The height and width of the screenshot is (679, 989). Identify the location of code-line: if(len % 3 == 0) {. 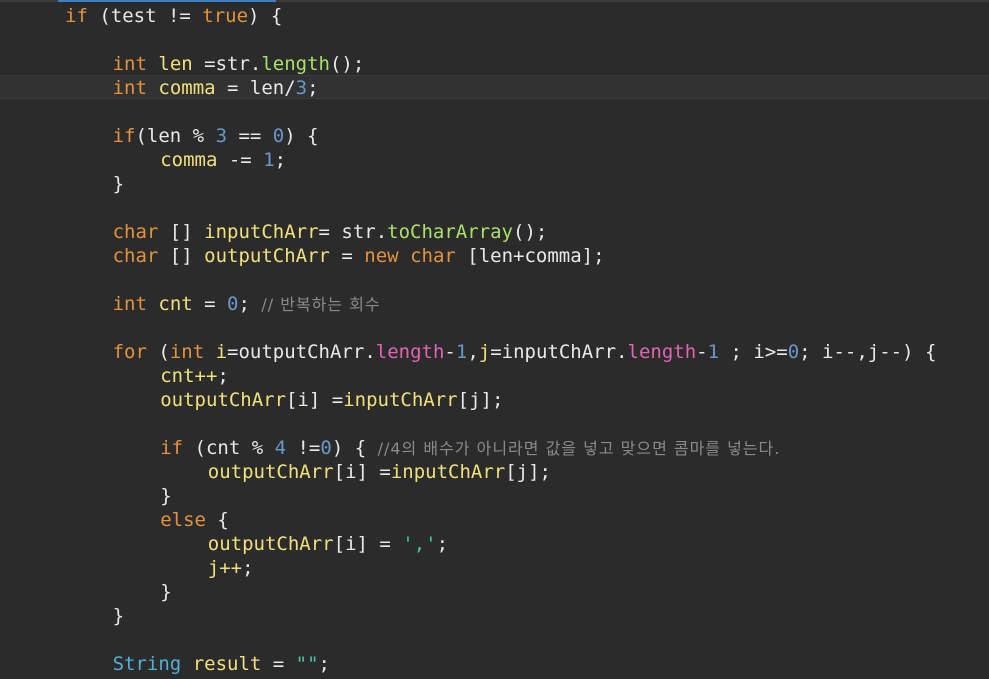
(216, 136).